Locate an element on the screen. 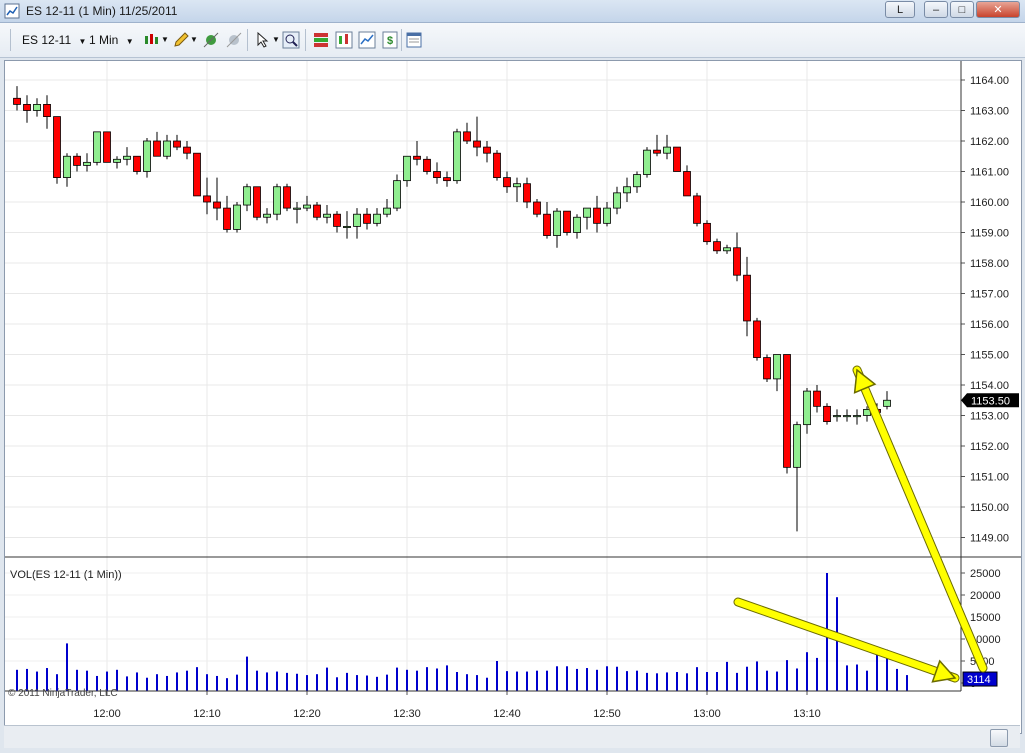 This screenshot has width=1025, height=753. strategy-icon is located at coordinates (234, 40).